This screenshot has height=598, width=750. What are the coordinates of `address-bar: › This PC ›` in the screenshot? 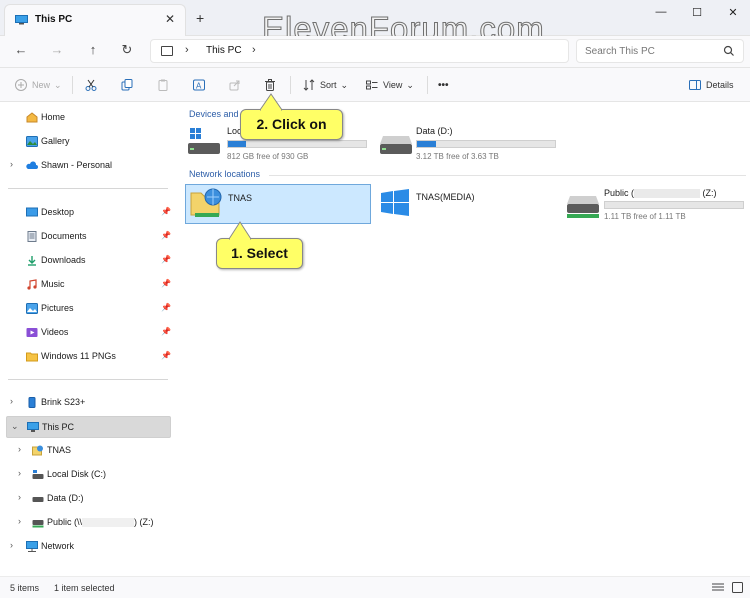 It's located at (359, 51).